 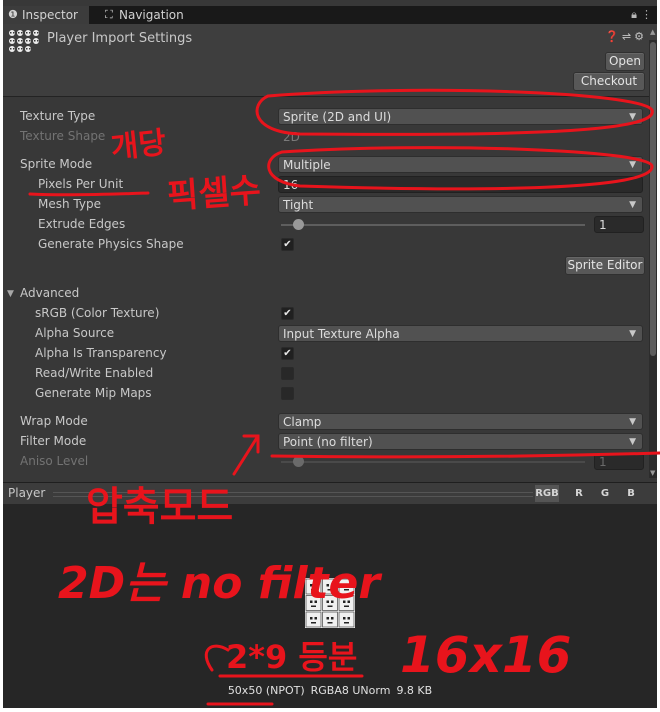 I want to click on filter-mode-label: Filter Mode, so click(x=53, y=441).